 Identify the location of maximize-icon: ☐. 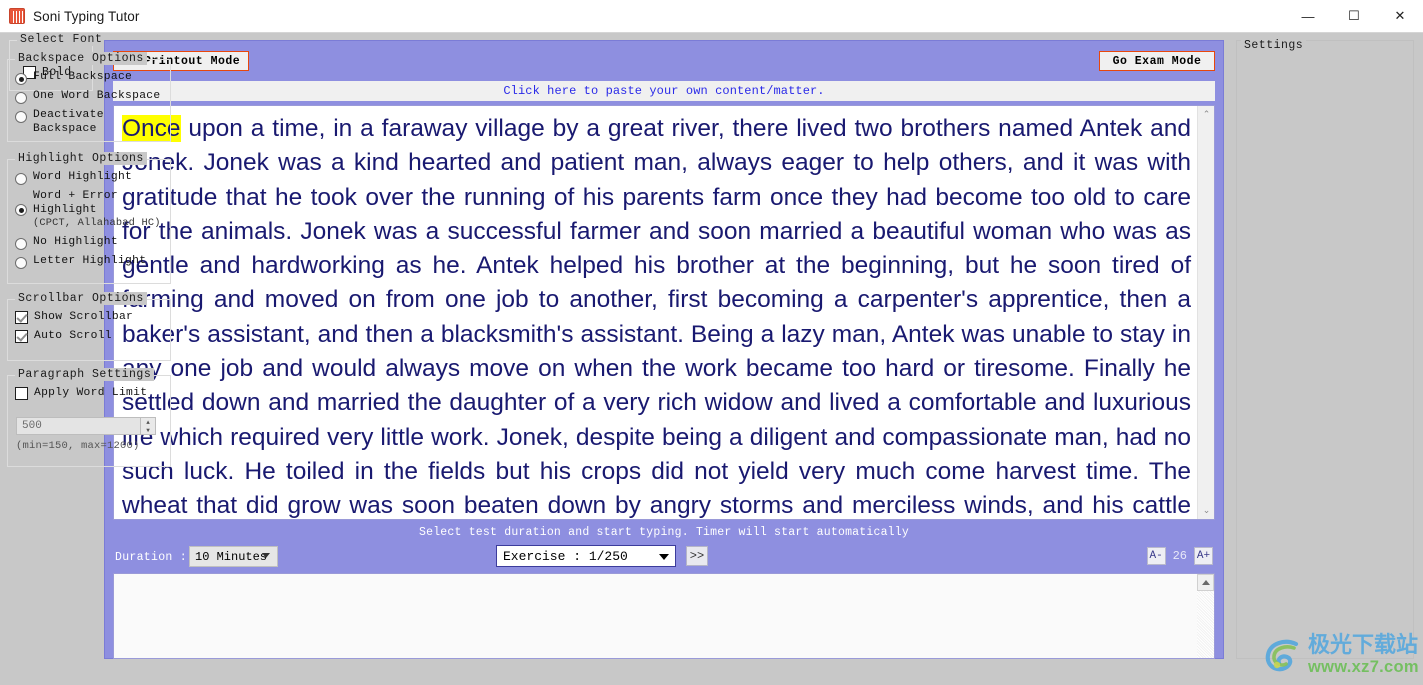
(1354, 16).